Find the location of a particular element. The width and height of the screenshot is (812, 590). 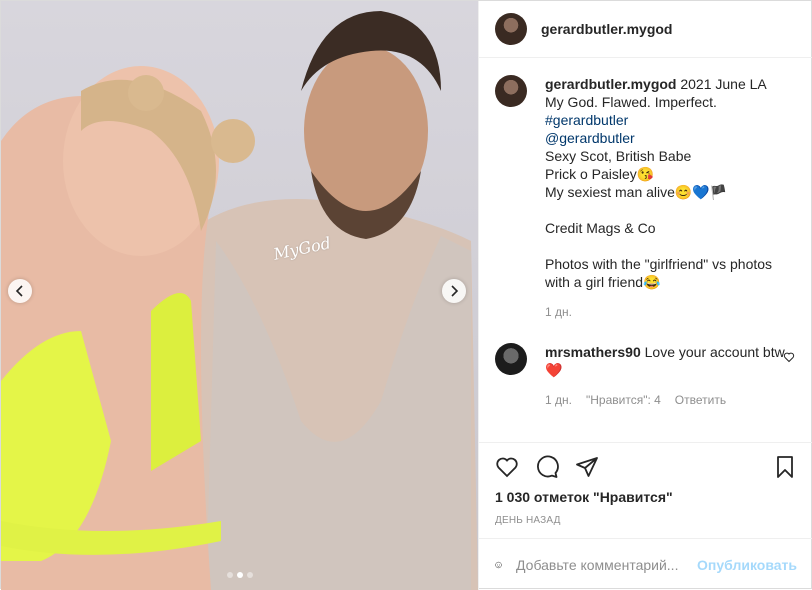

emoji-icon is located at coordinates (498, 565).